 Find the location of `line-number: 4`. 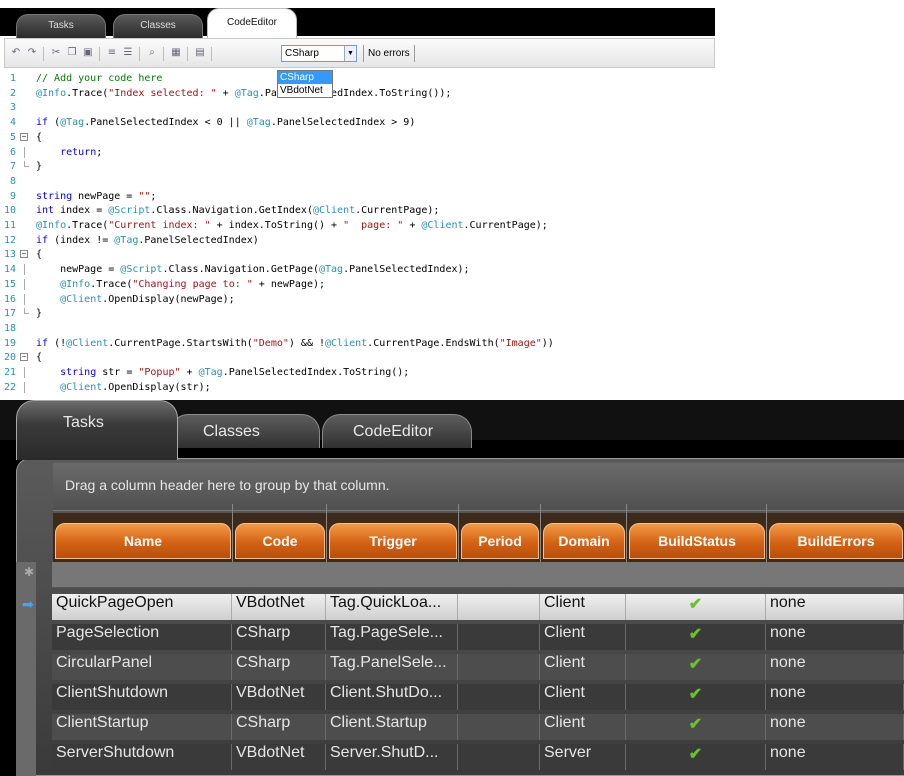

line-number: 4 is located at coordinates (12, 123).